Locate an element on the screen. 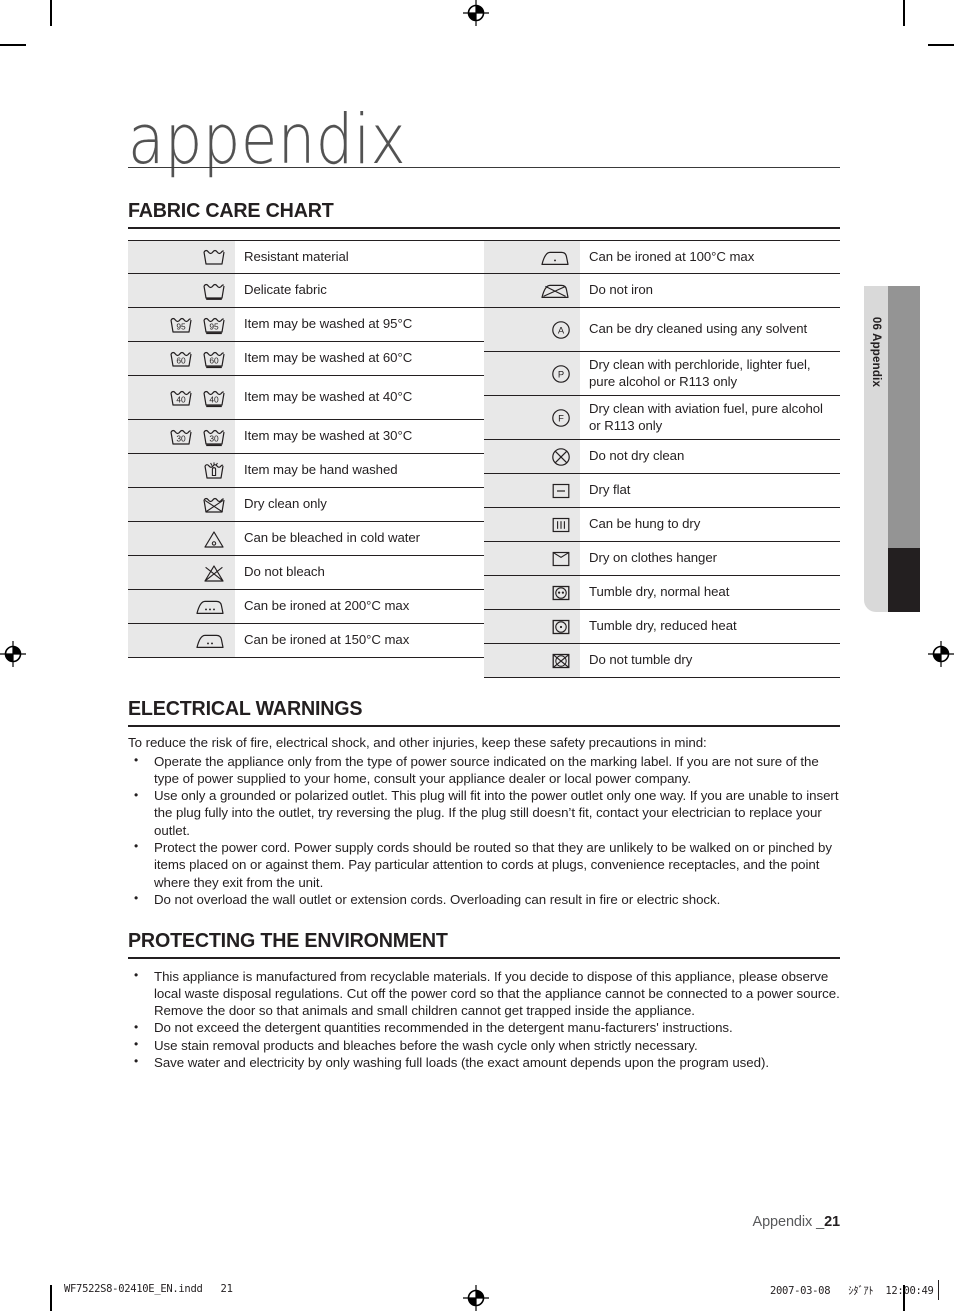  care-row-label: Item may be washed at 60°C is located at coordinates (328, 358).